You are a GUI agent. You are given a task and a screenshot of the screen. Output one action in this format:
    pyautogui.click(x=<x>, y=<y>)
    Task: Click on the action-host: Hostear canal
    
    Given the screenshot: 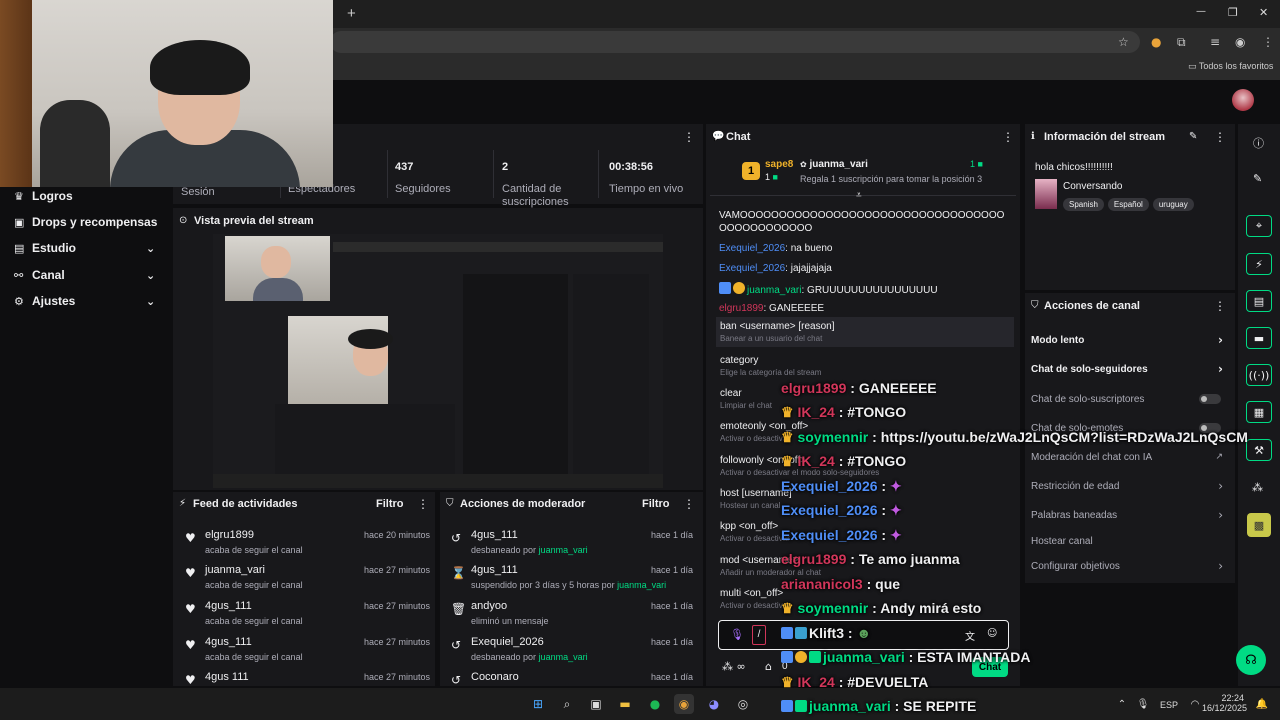 What is the action you would take?
    pyautogui.click(x=1129, y=541)
    